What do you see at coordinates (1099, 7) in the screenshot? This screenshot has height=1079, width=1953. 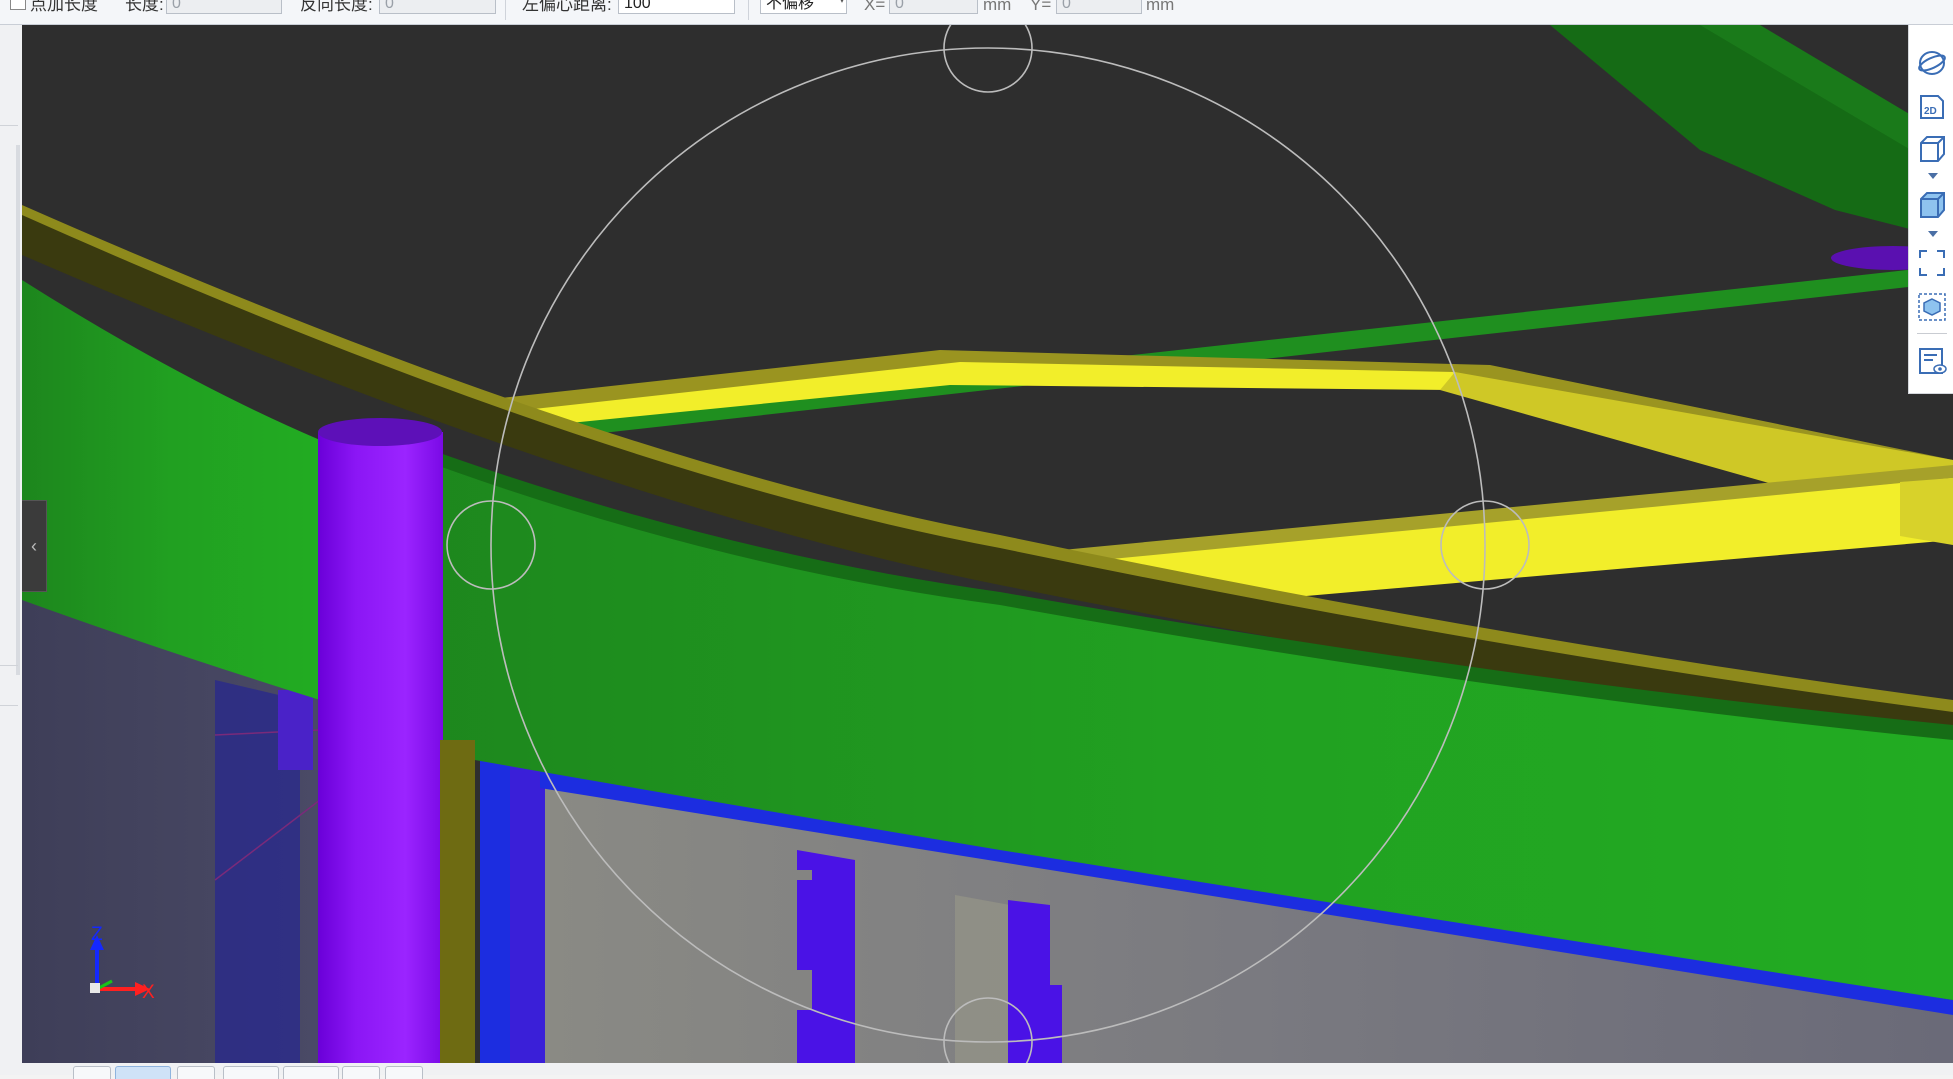 I see `y-input: 0` at bounding box center [1099, 7].